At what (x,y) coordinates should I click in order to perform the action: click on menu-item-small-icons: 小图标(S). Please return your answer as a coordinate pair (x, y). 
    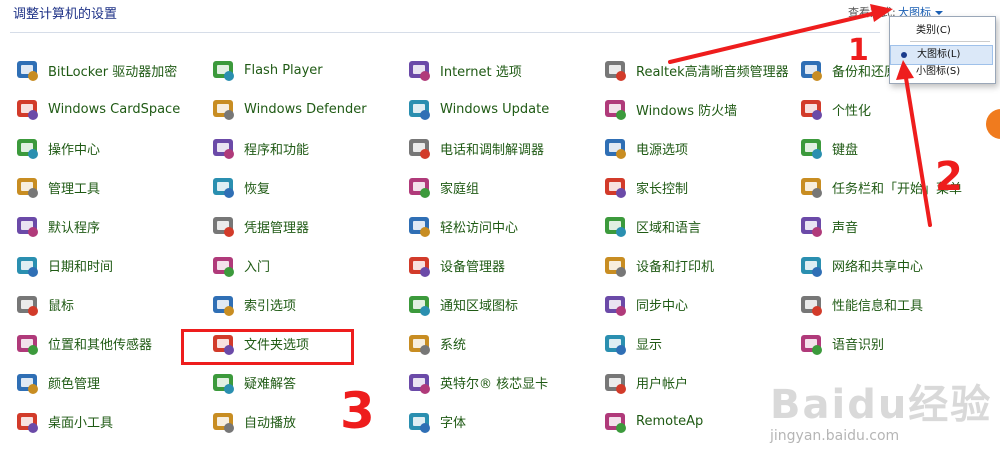
    Looking at the image, I should click on (941, 72).